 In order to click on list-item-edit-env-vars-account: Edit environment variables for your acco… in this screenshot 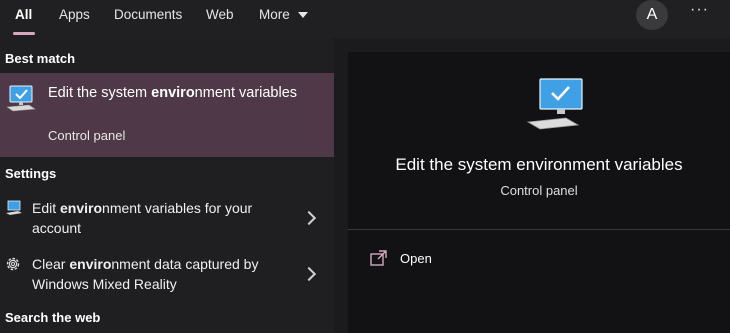, I will do `click(167, 222)`.